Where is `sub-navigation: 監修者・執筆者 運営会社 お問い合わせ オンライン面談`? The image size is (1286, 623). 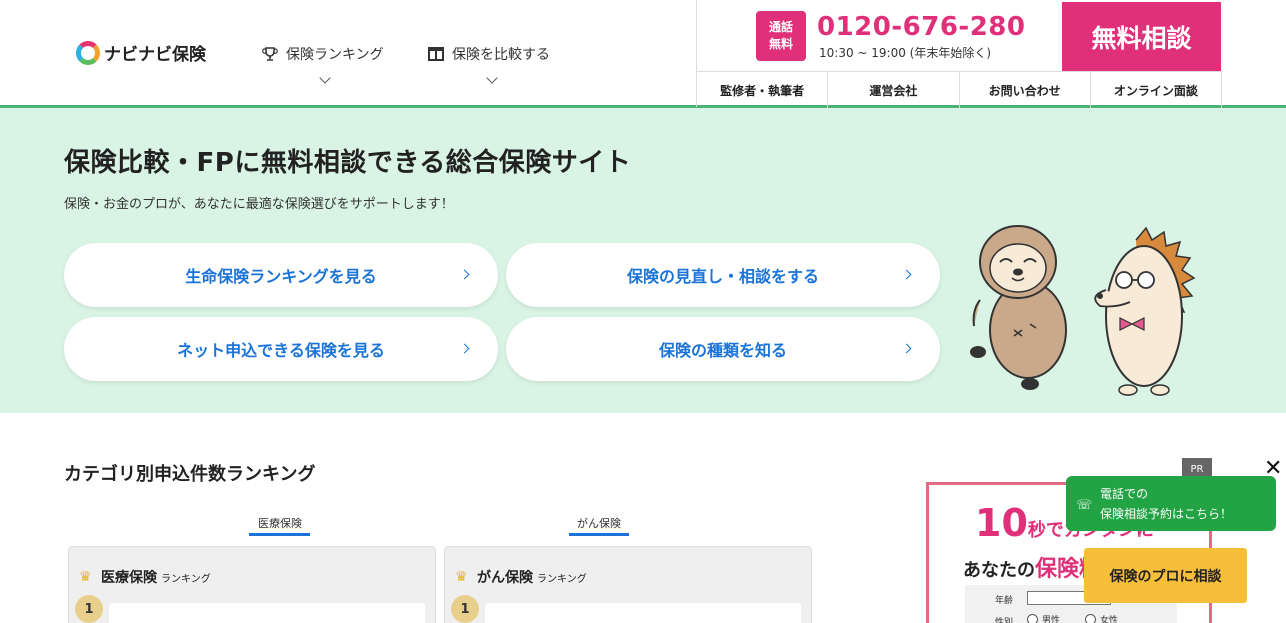
sub-navigation: 監修者・執筆者 運営会社 お問い合わせ オンライン面談 is located at coordinates (959, 89).